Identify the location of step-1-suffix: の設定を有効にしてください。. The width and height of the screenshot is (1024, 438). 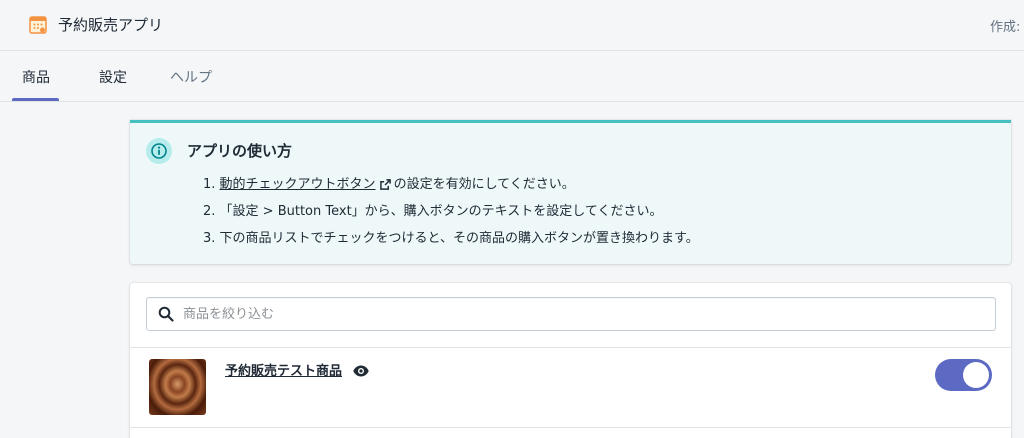
(484, 184).